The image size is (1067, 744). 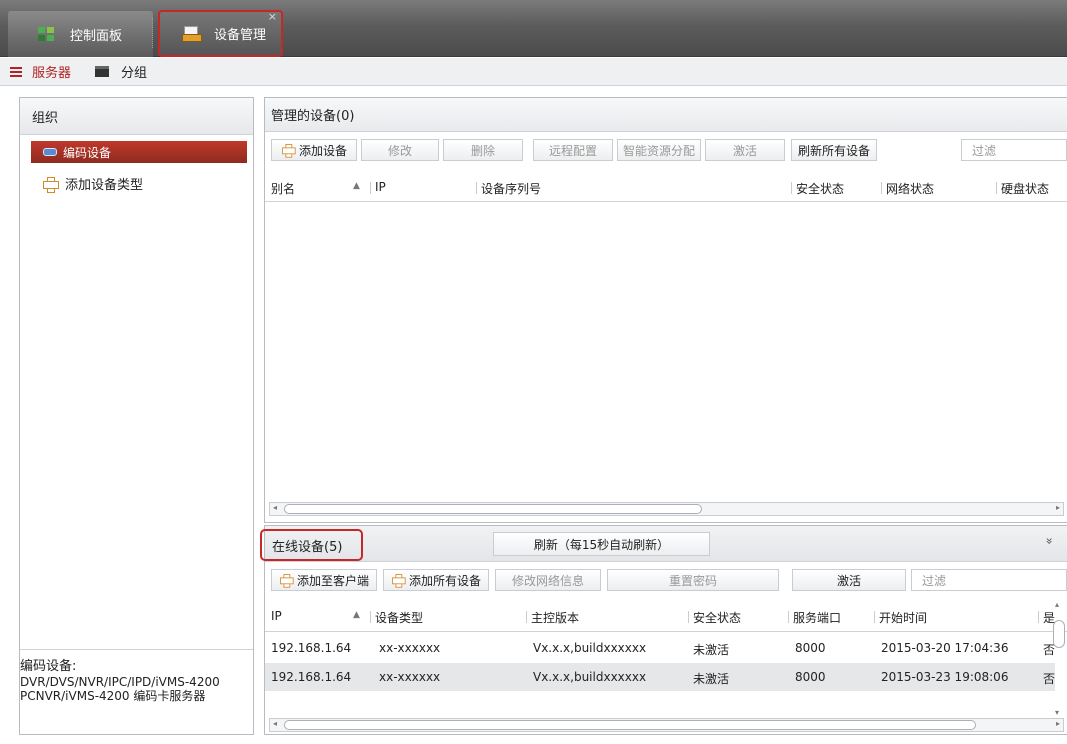 I want to click on managed-devices-header: 管理的设备(0), so click(x=666, y=115).